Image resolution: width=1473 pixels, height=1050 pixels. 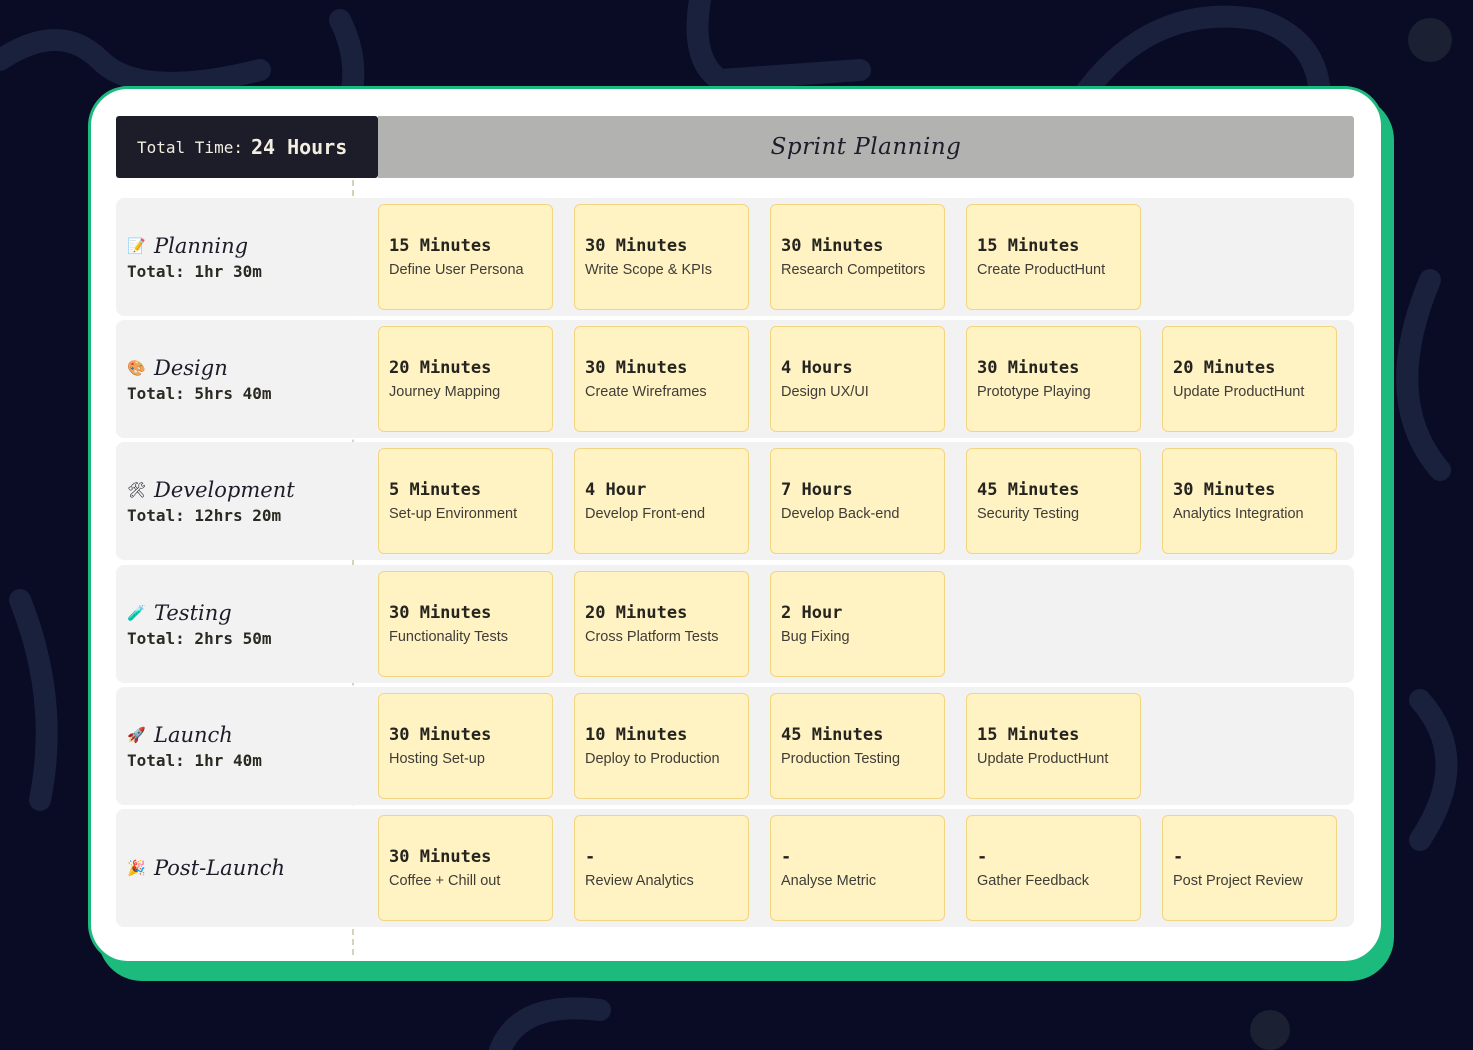 I want to click on phase-title: 🛠 Development, so click(x=239, y=490).